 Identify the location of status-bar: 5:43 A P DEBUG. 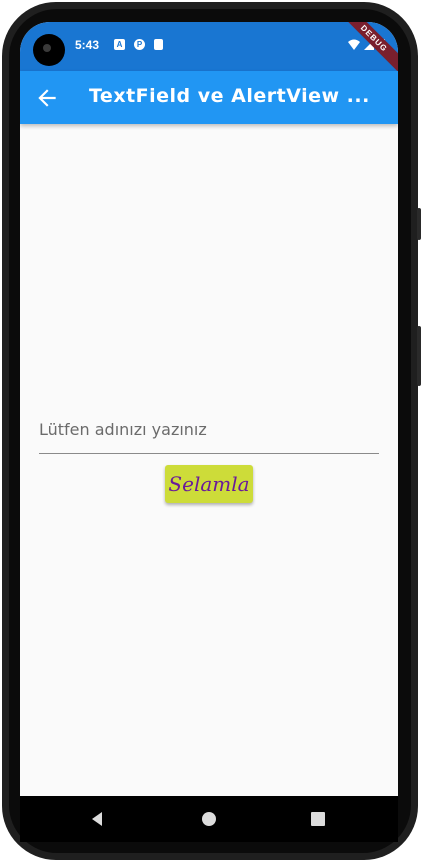
(209, 50).